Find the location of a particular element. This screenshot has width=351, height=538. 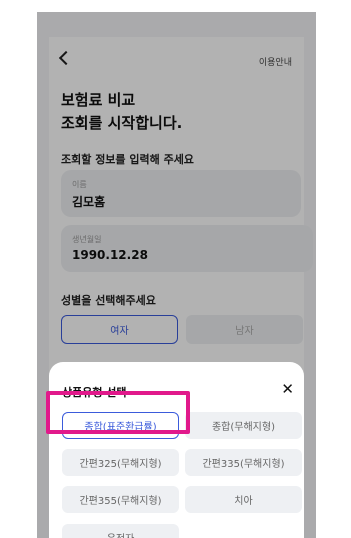

option-simple-325: 간편325(무해지형) is located at coordinates (120, 462).